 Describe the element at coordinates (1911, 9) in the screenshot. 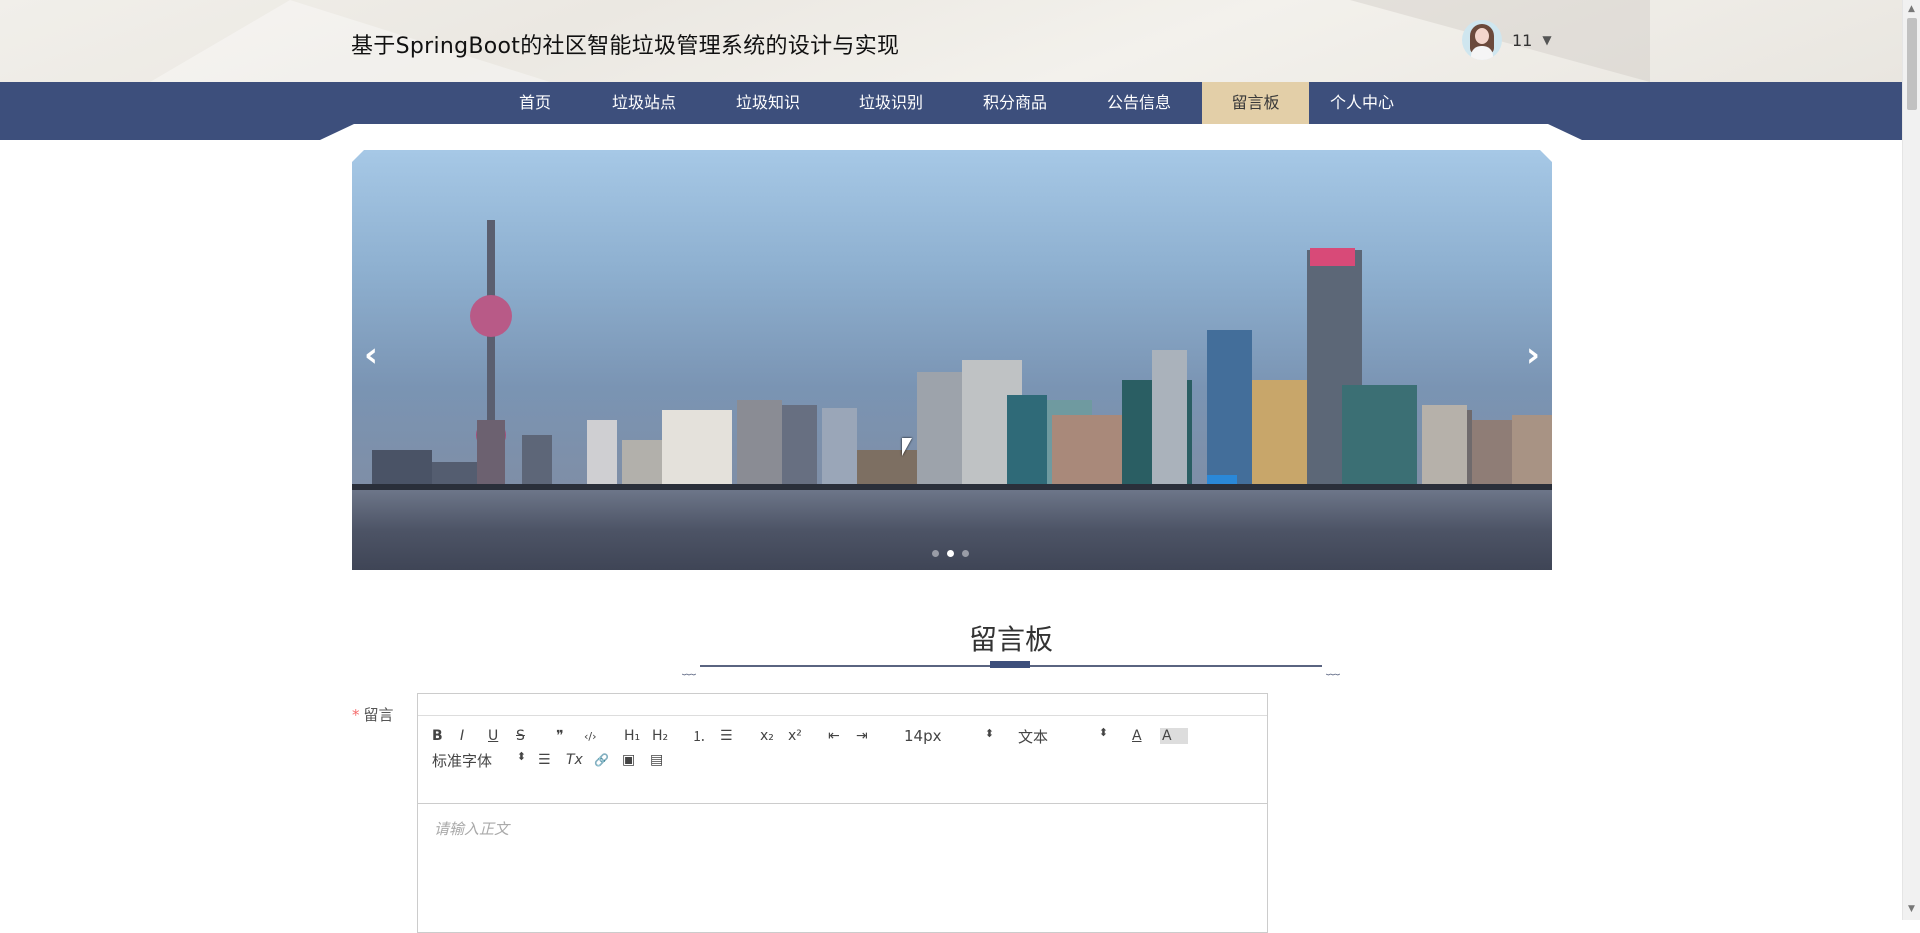

I see `scroll-up-icon: ▲` at that location.